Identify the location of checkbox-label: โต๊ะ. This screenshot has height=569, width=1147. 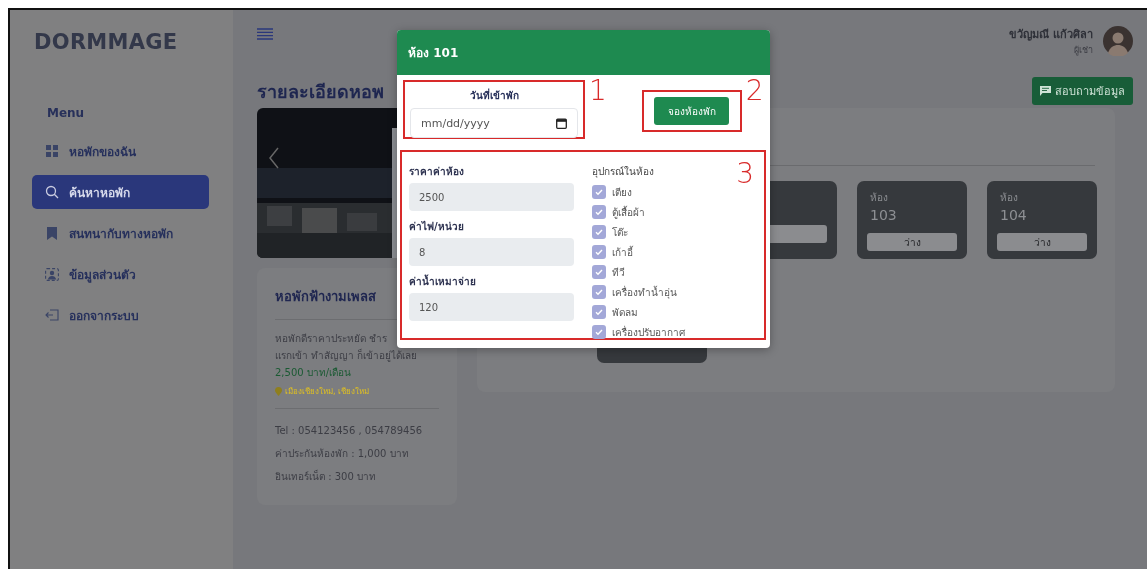
(620, 232).